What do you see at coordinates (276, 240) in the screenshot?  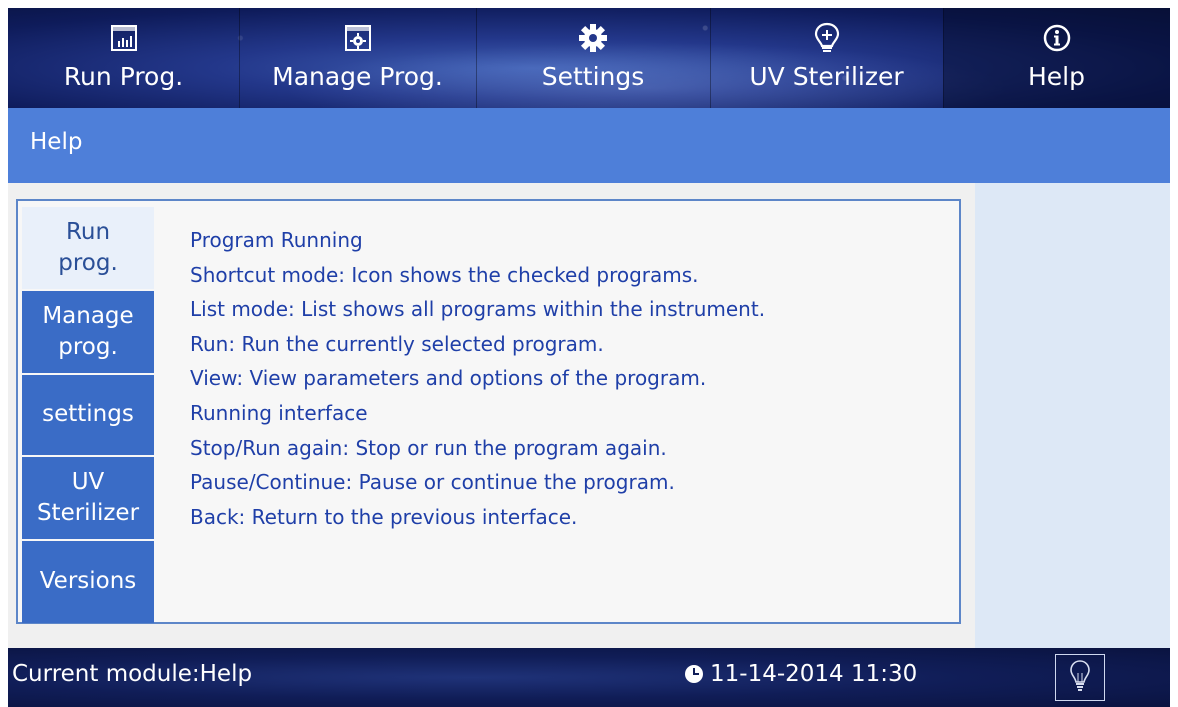 I see `help-line: Program Running` at bounding box center [276, 240].